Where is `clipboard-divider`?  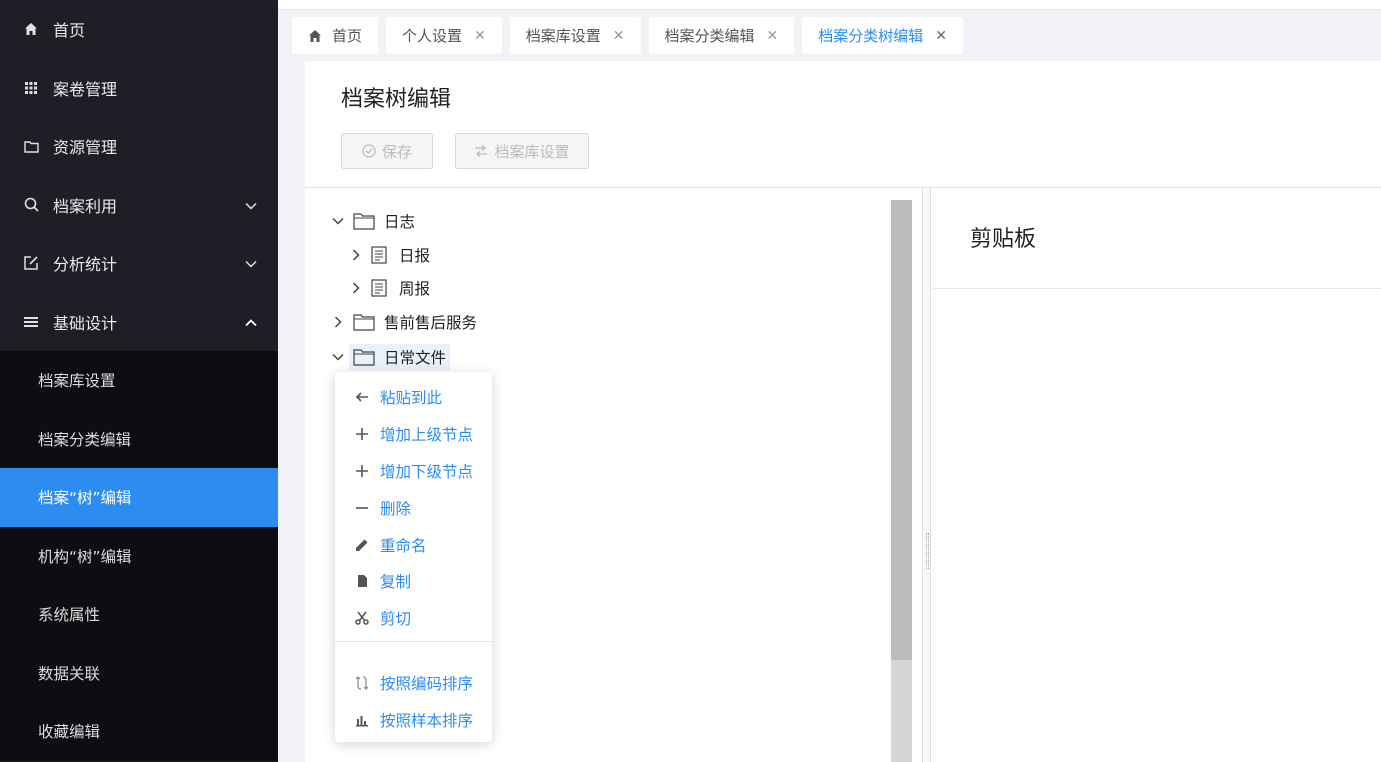 clipboard-divider is located at coordinates (1156, 288).